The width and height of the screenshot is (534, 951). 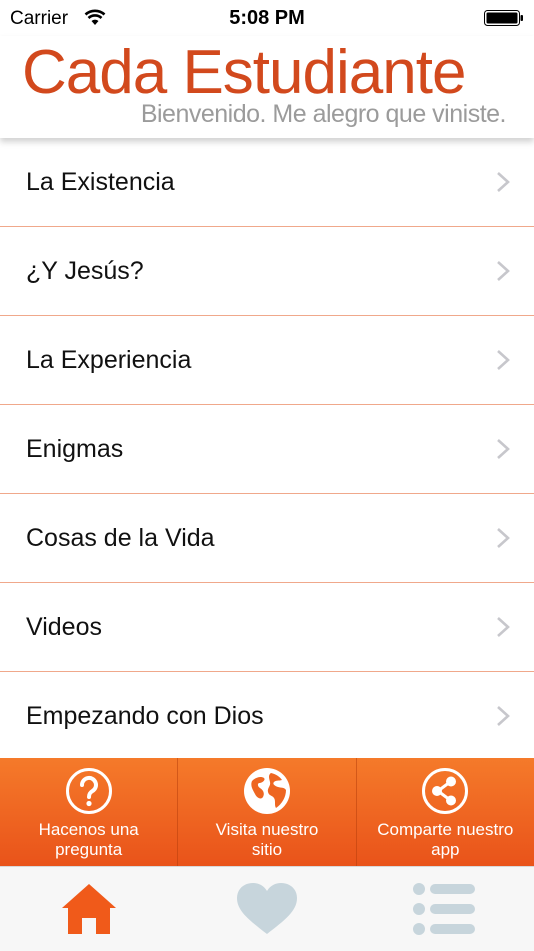 What do you see at coordinates (64, 626) in the screenshot?
I see `menu-item-label: Videos` at bounding box center [64, 626].